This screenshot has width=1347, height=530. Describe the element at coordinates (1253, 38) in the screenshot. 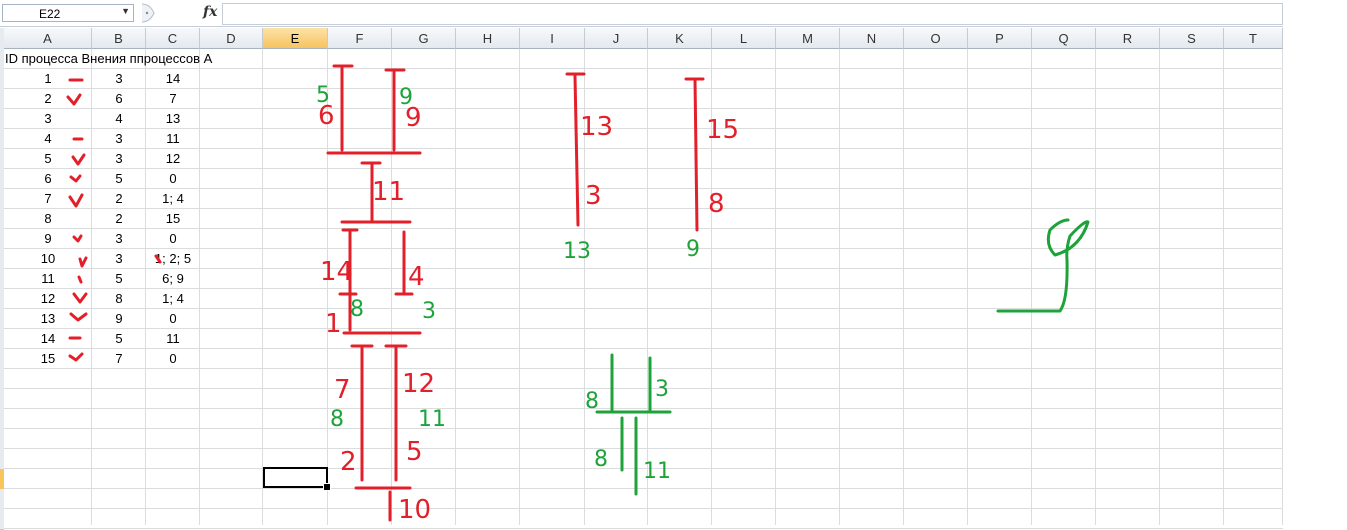

I see `column-header-t: T` at that location.